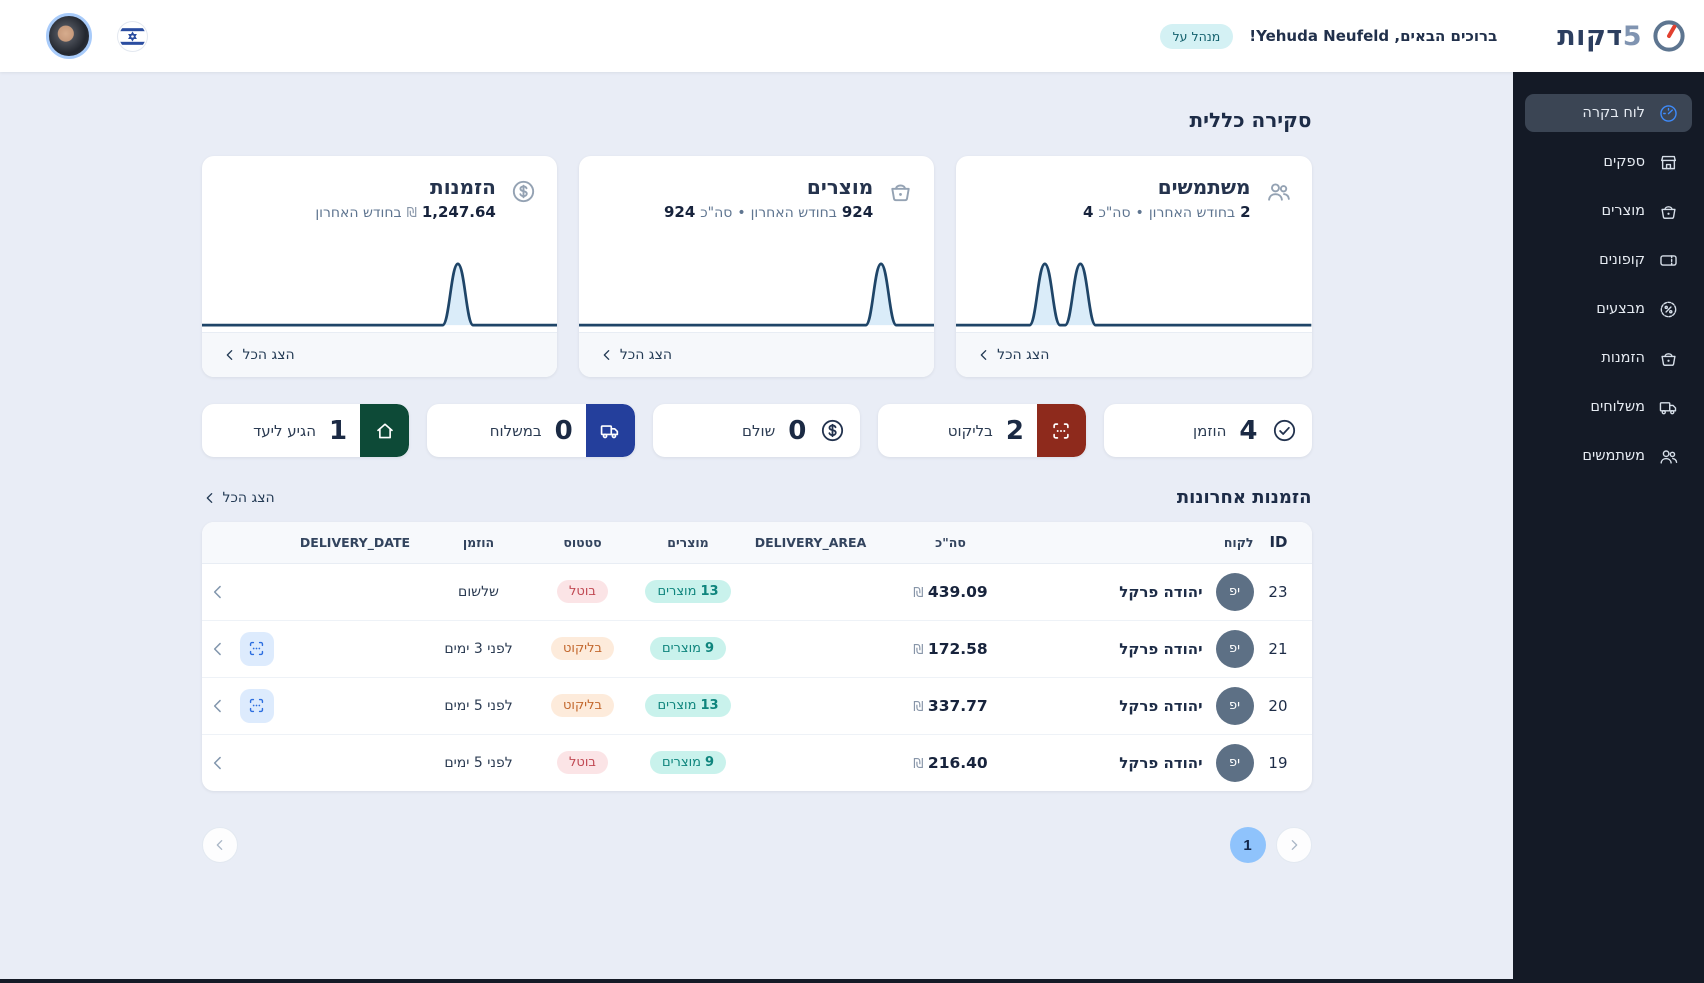  I want to click on dollar-icon, so click(832, 430).